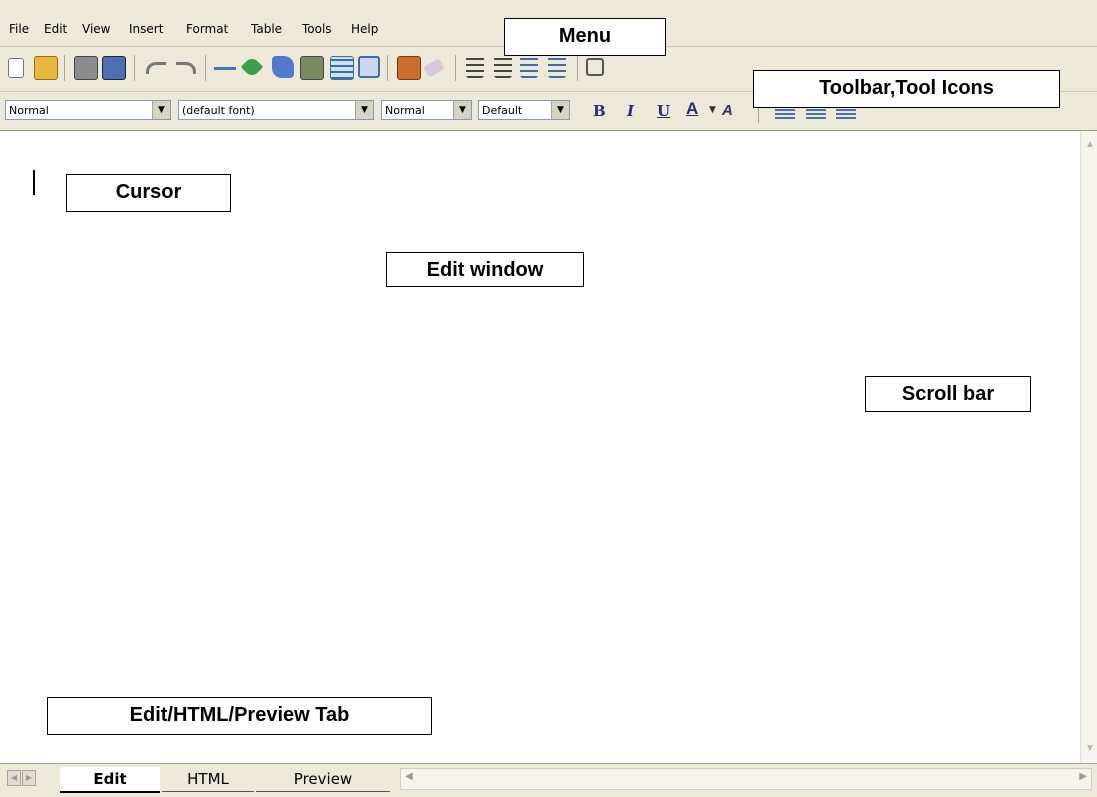  Describe the element at coordinates (585, 37) in the screenshot. I see `menu-callout: Menu` at that location.